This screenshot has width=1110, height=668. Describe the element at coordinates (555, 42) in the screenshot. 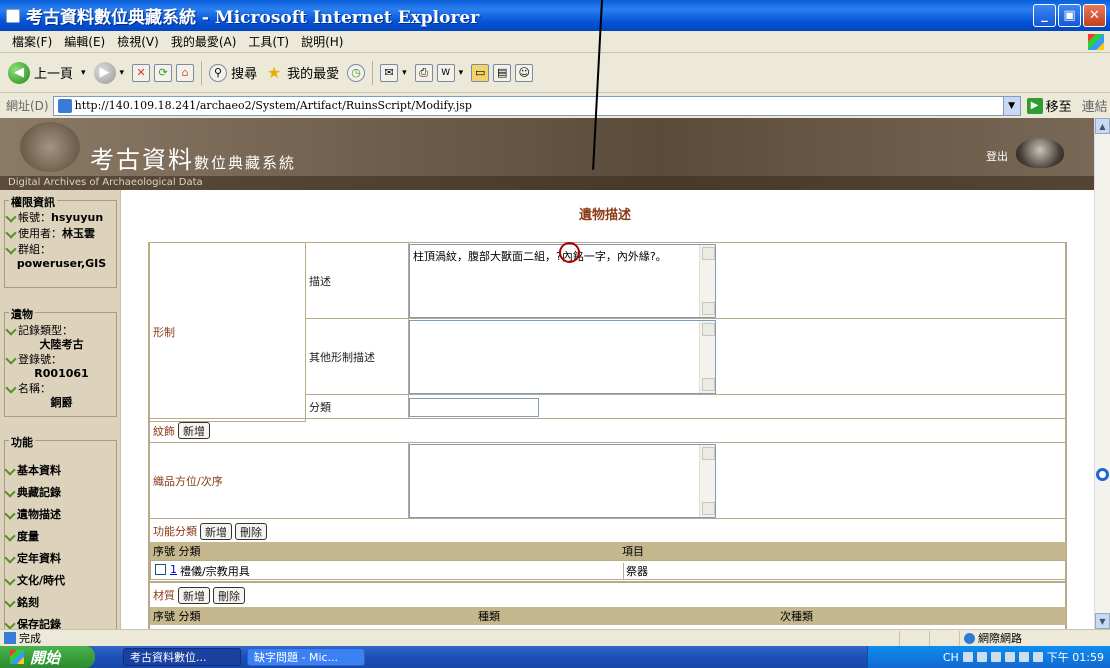

I see `menu-bar: 檔案(F) 編輯(E) 檢視(V) 我的最愛(A) 工具(T) 說明(H)` at that location.